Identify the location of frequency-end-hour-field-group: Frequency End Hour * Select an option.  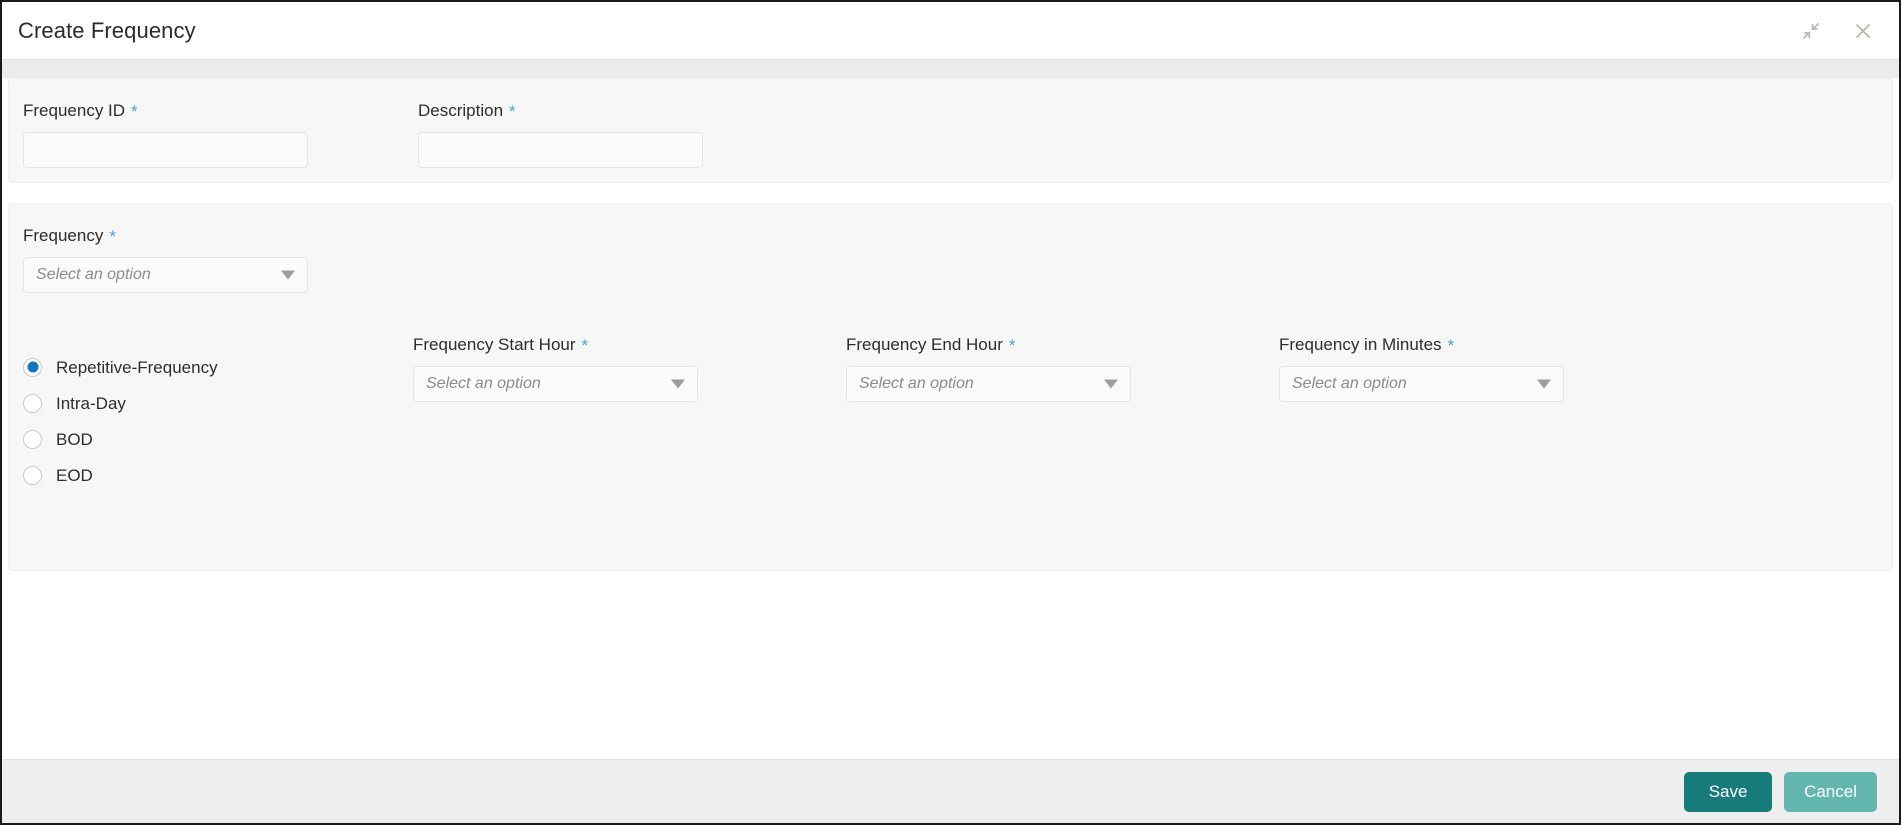
(1016, 414).